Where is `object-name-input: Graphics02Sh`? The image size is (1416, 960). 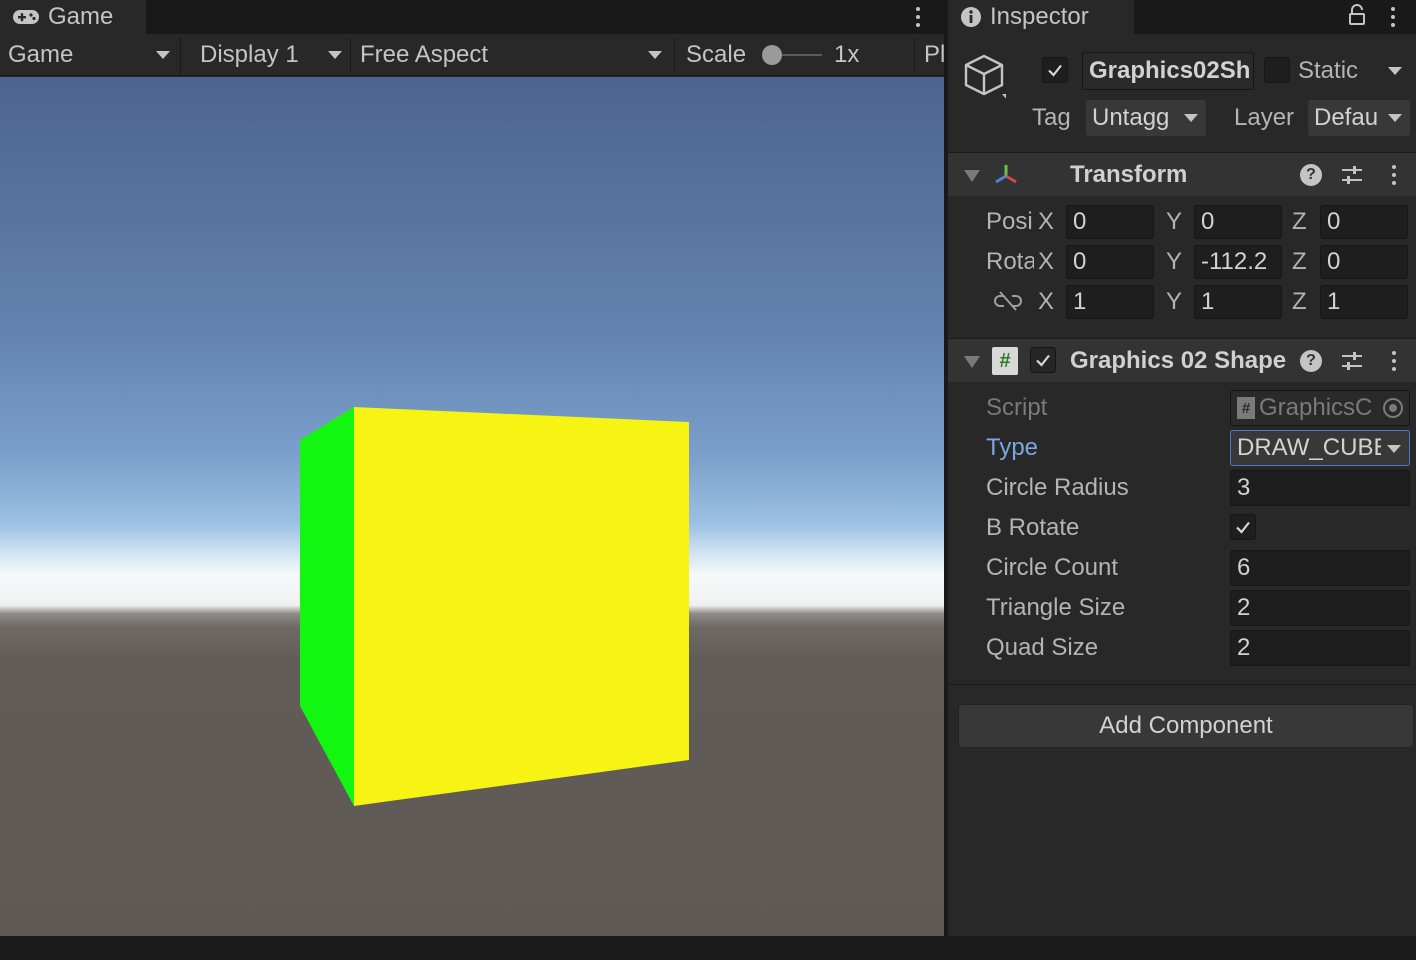 object-name-input: Graphics02Sh is located at coordinates (1168, 71).